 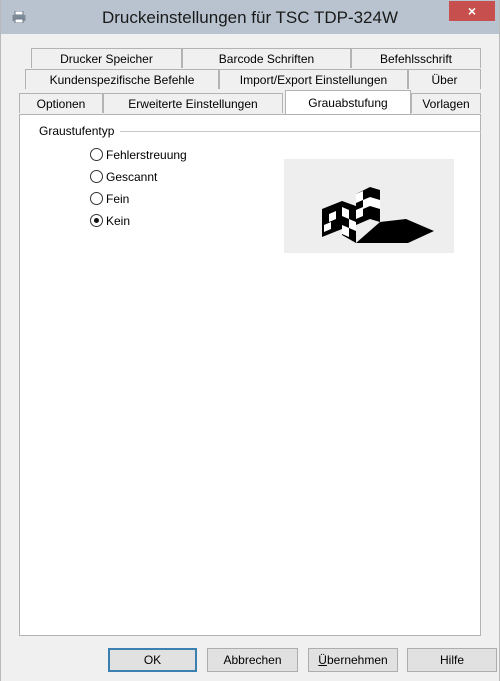 I want to click on radio-label: Gescannt, so click(x=132, y=177).